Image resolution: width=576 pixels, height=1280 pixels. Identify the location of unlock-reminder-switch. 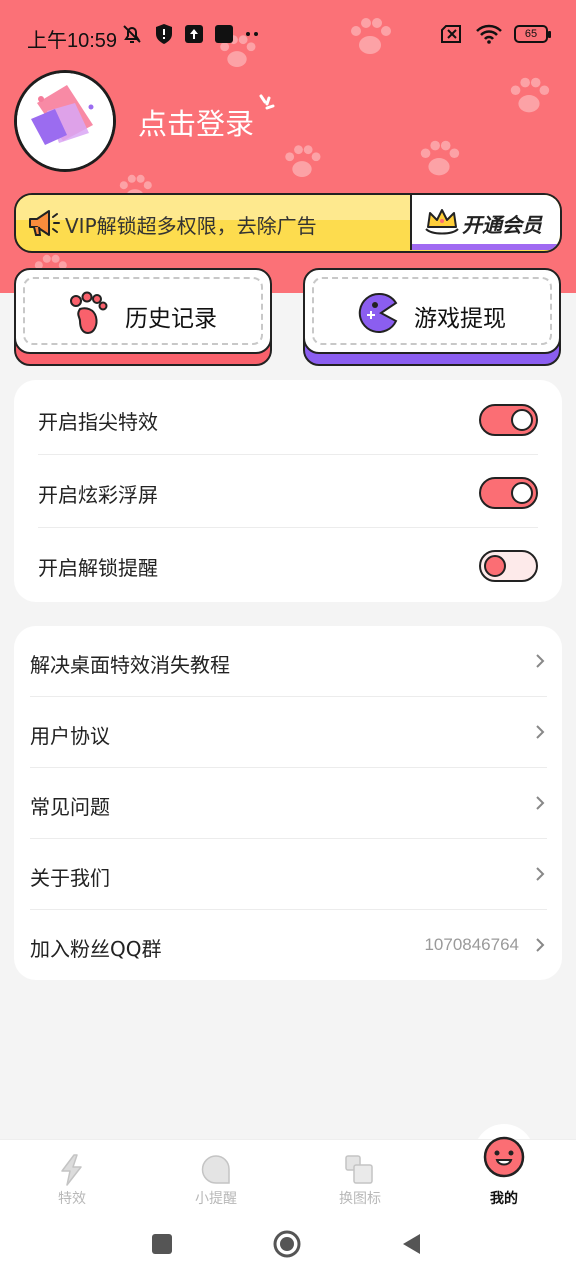
(508, 566).